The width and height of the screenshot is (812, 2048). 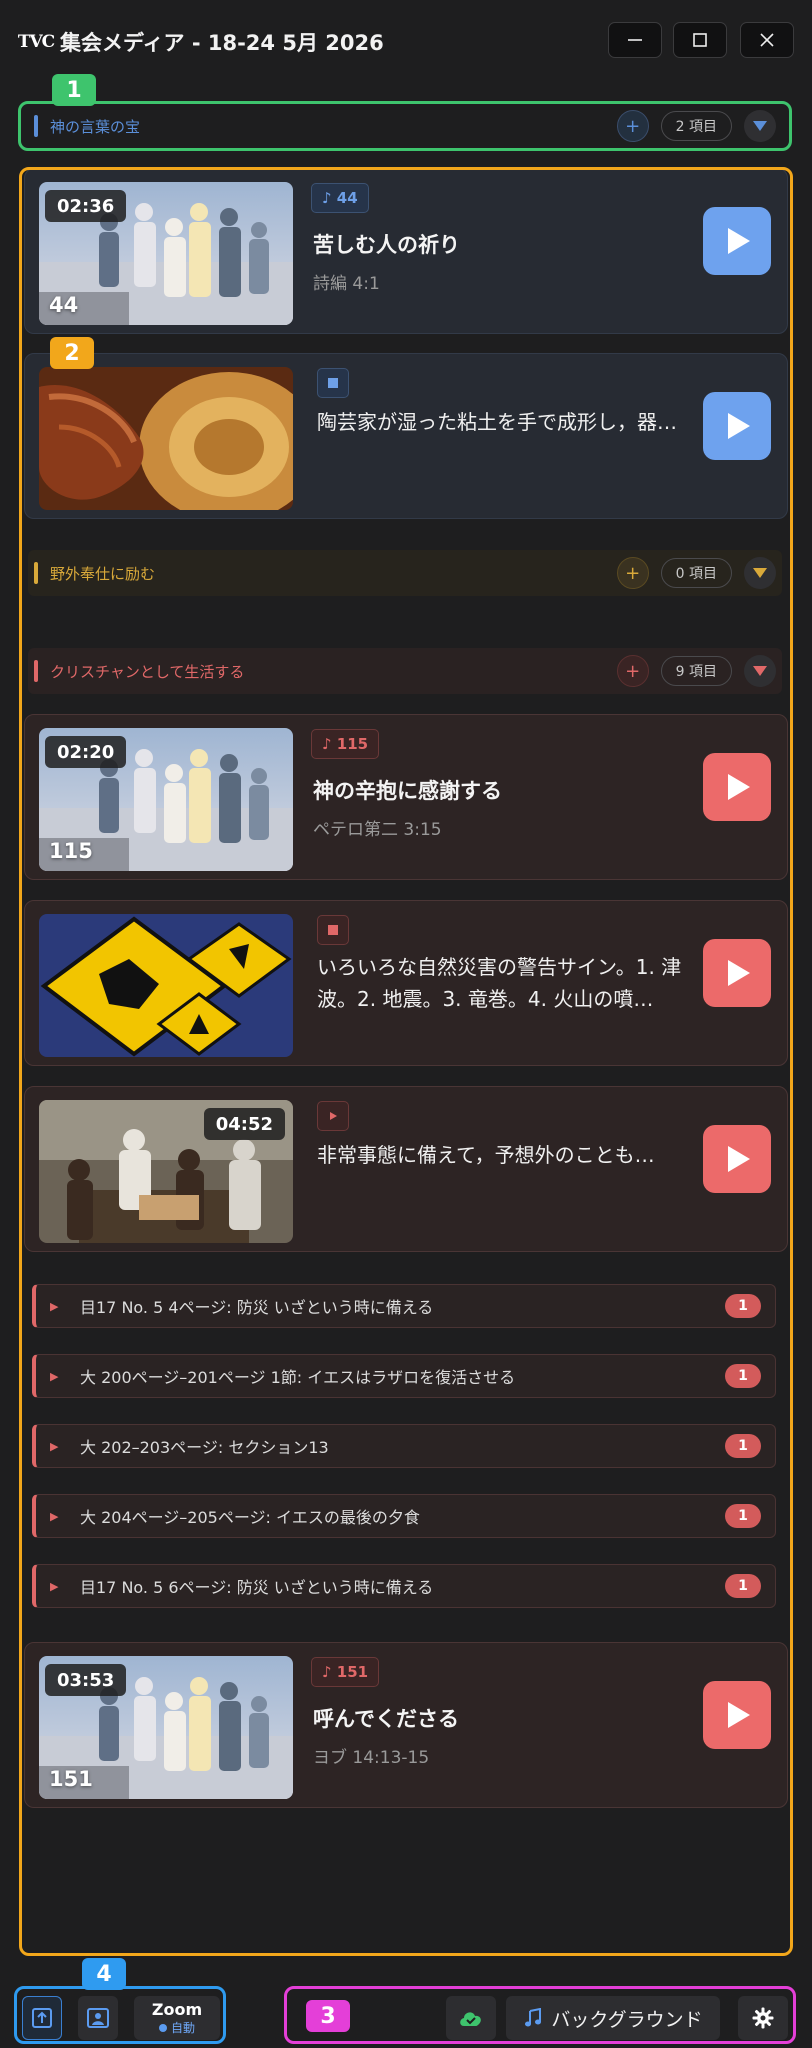 I want to click on reference-row: ▶ 大 202–203ページ: セクション13 1, so click(x=404, y=1446).